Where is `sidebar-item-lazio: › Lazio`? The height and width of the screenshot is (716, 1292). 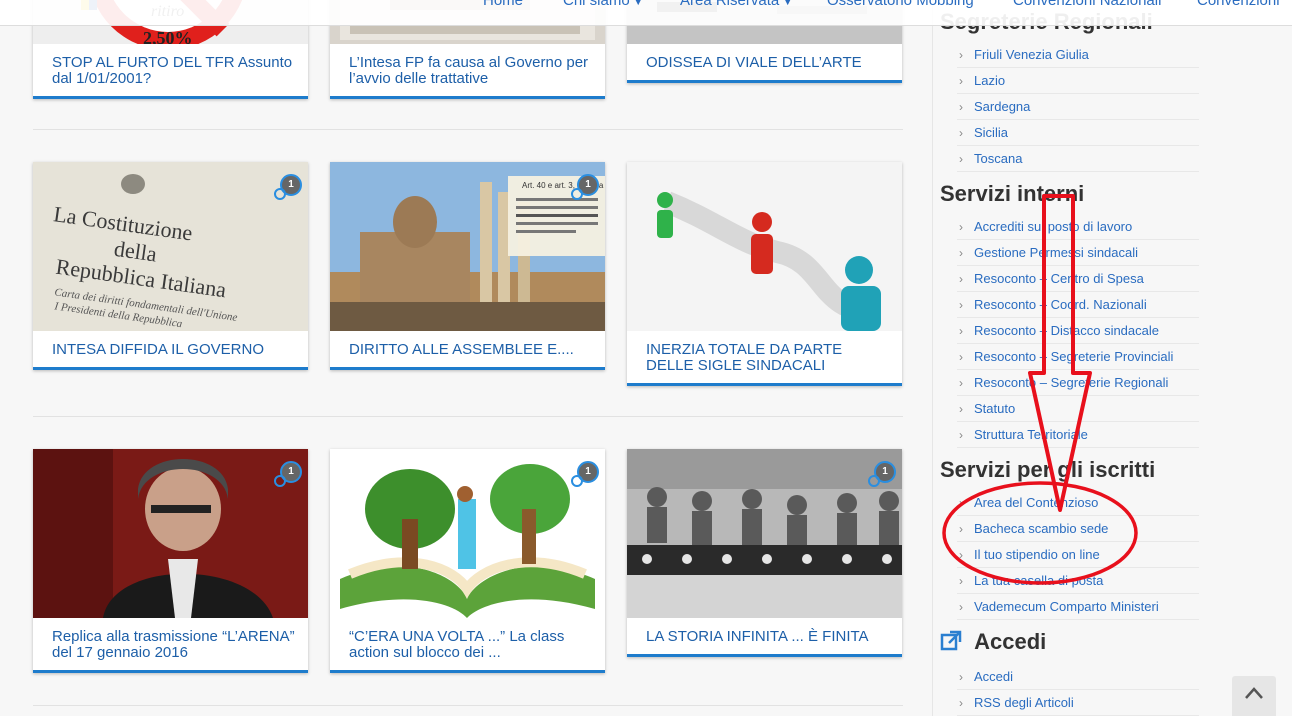 sidebar-item-lazio: › Lazio is located at coordinates (1078, 81).